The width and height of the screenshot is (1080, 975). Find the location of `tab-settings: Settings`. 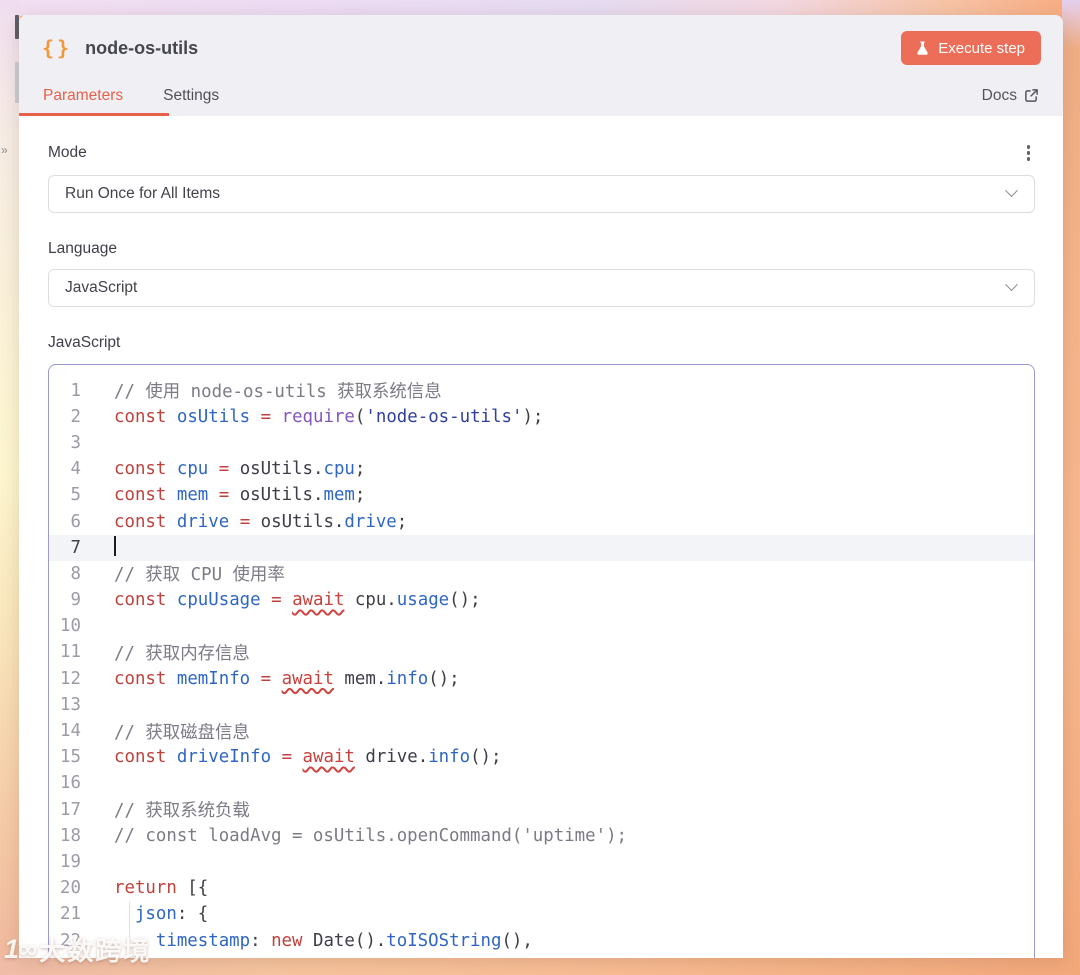

tab-settings: Settings is located at coordinates (191, 96).